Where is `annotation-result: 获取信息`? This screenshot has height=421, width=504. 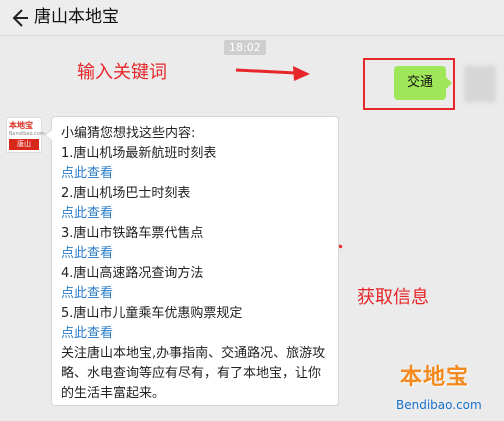
annotation-result: 获取信息 is located at coordinates (393, 297).